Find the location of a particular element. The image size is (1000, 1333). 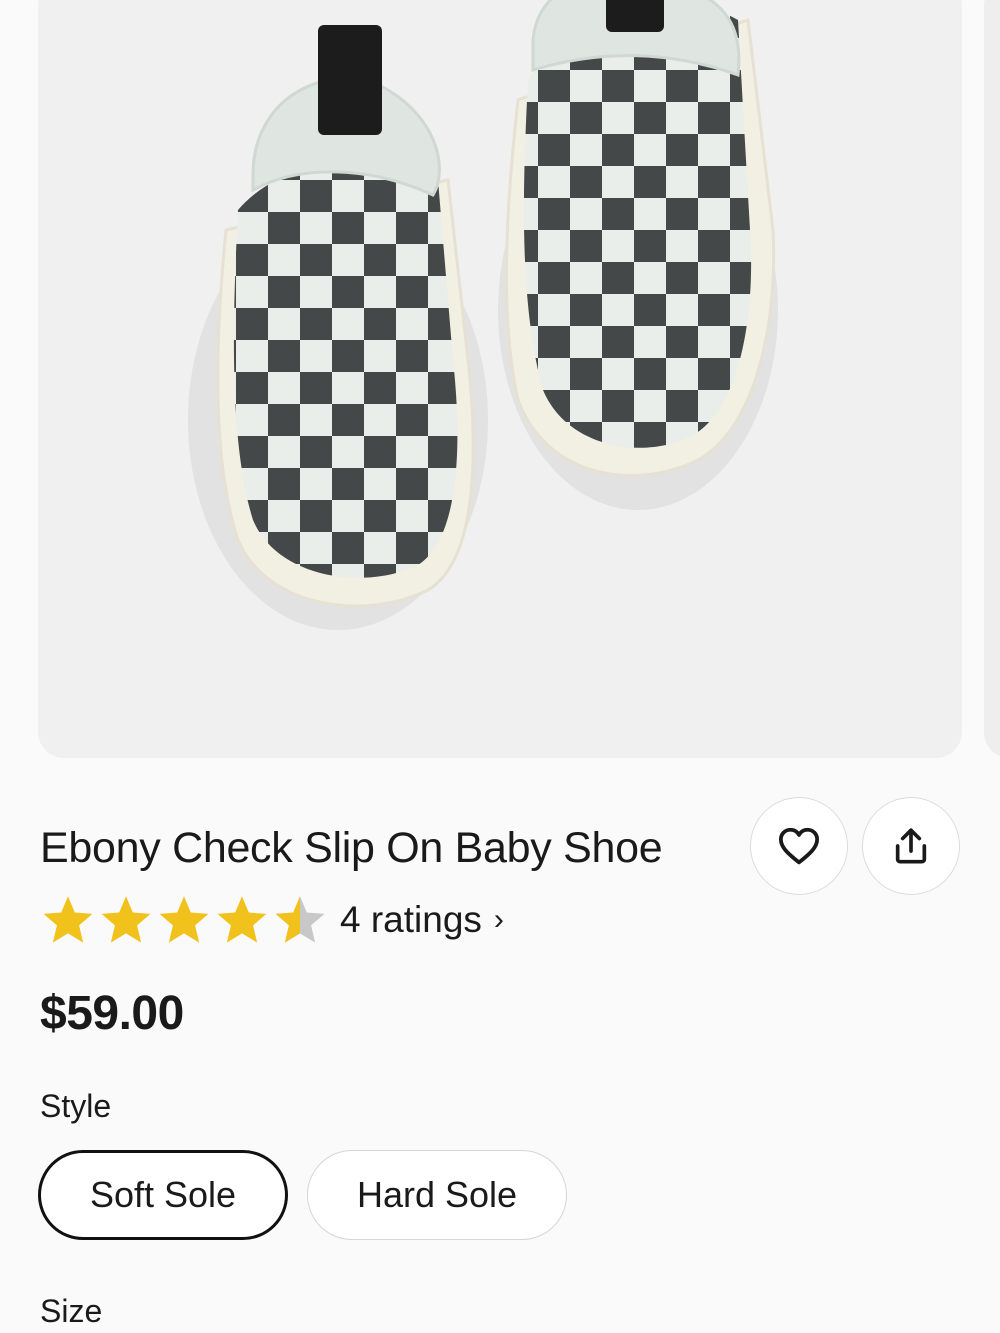

ratings-link: 4 ratings › is located at coordinates (422, 920).